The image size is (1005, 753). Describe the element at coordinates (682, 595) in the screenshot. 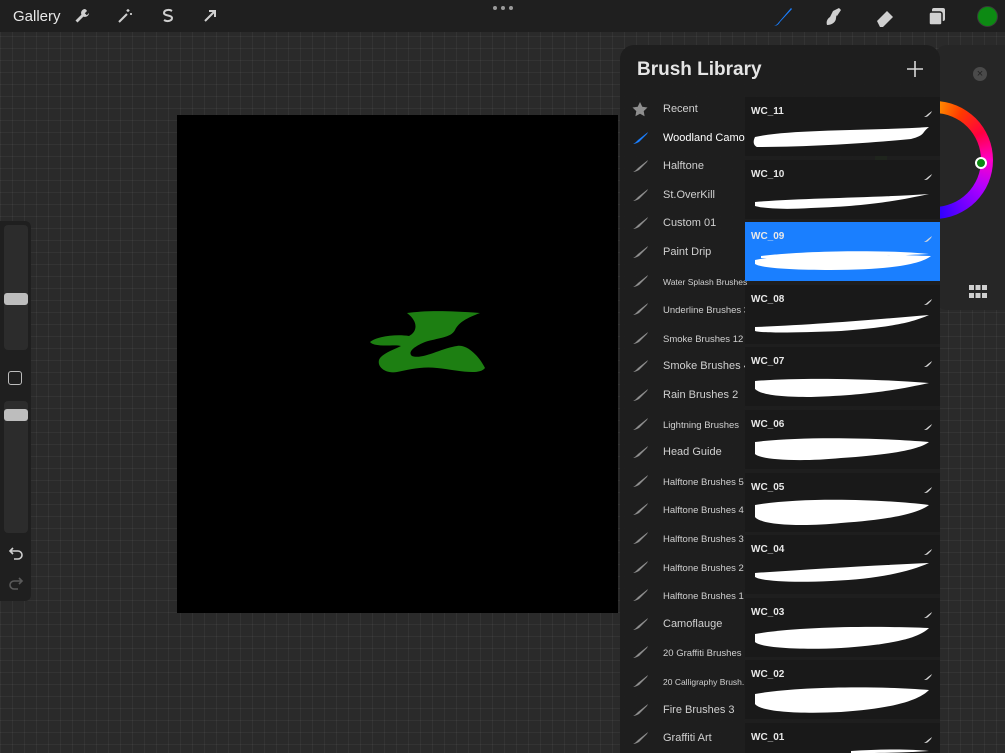

I see `brush-set-item: Halftone Brushes 1` at that location.